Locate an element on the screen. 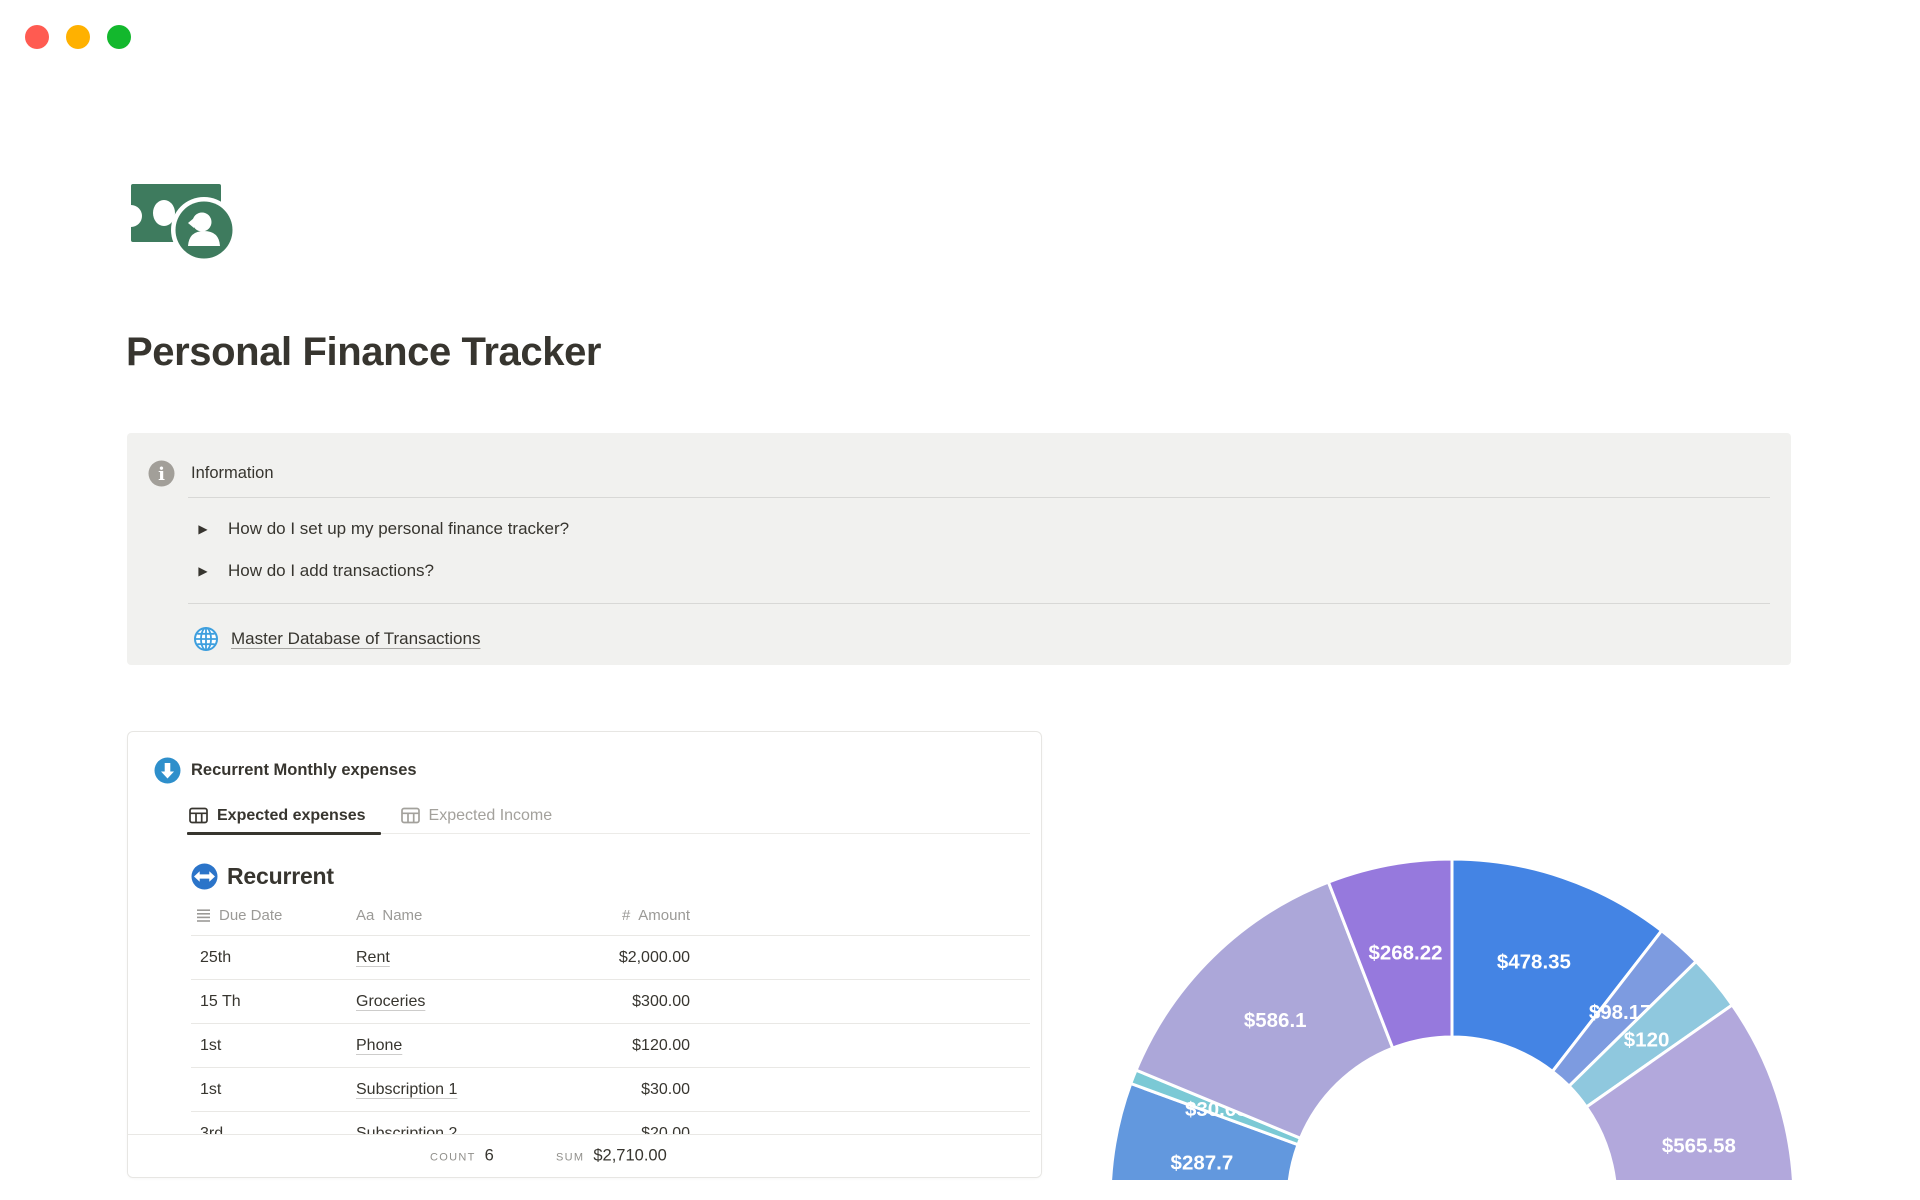 The image size is (1920, 1200). money-banknote-with-coin-icon is located at coordinates (178, 223).